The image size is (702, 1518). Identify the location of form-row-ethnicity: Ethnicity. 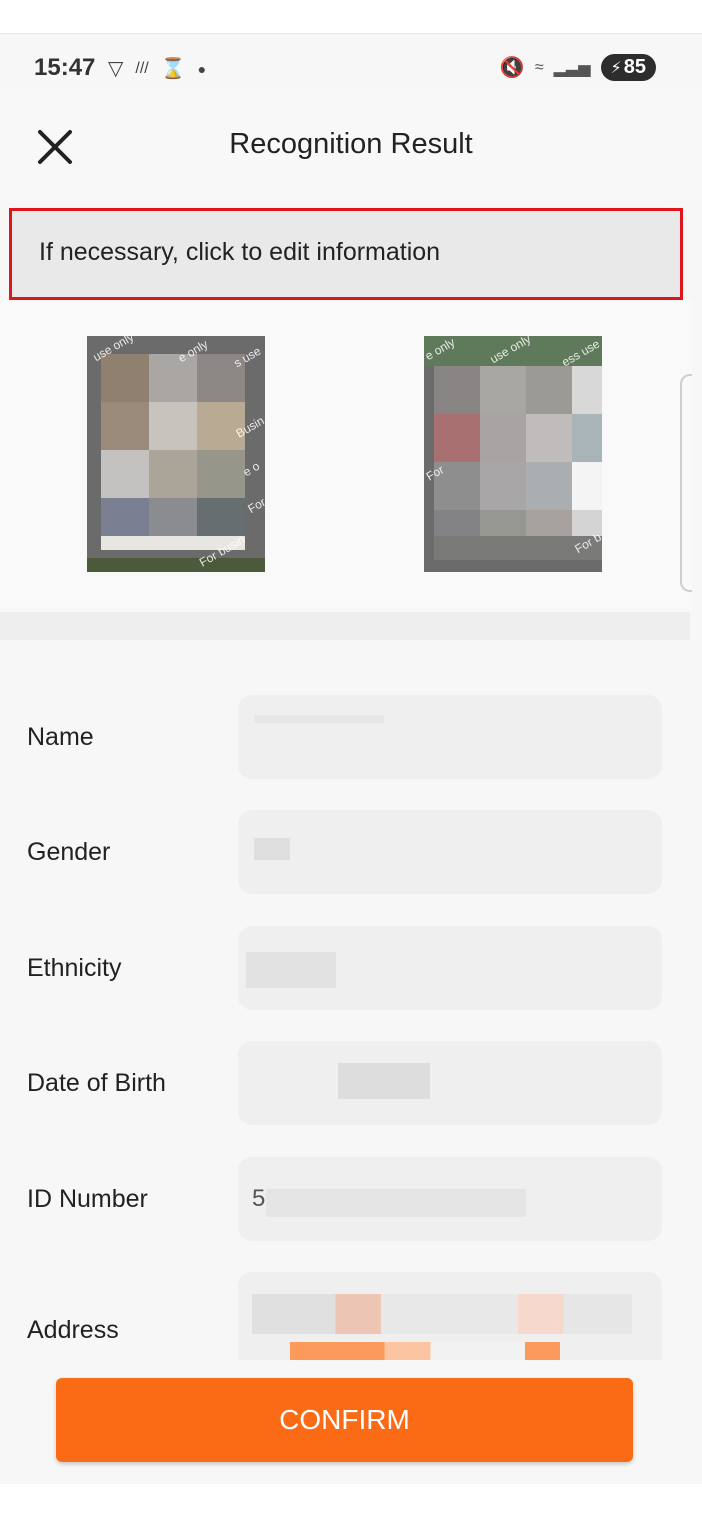
(351, 969).